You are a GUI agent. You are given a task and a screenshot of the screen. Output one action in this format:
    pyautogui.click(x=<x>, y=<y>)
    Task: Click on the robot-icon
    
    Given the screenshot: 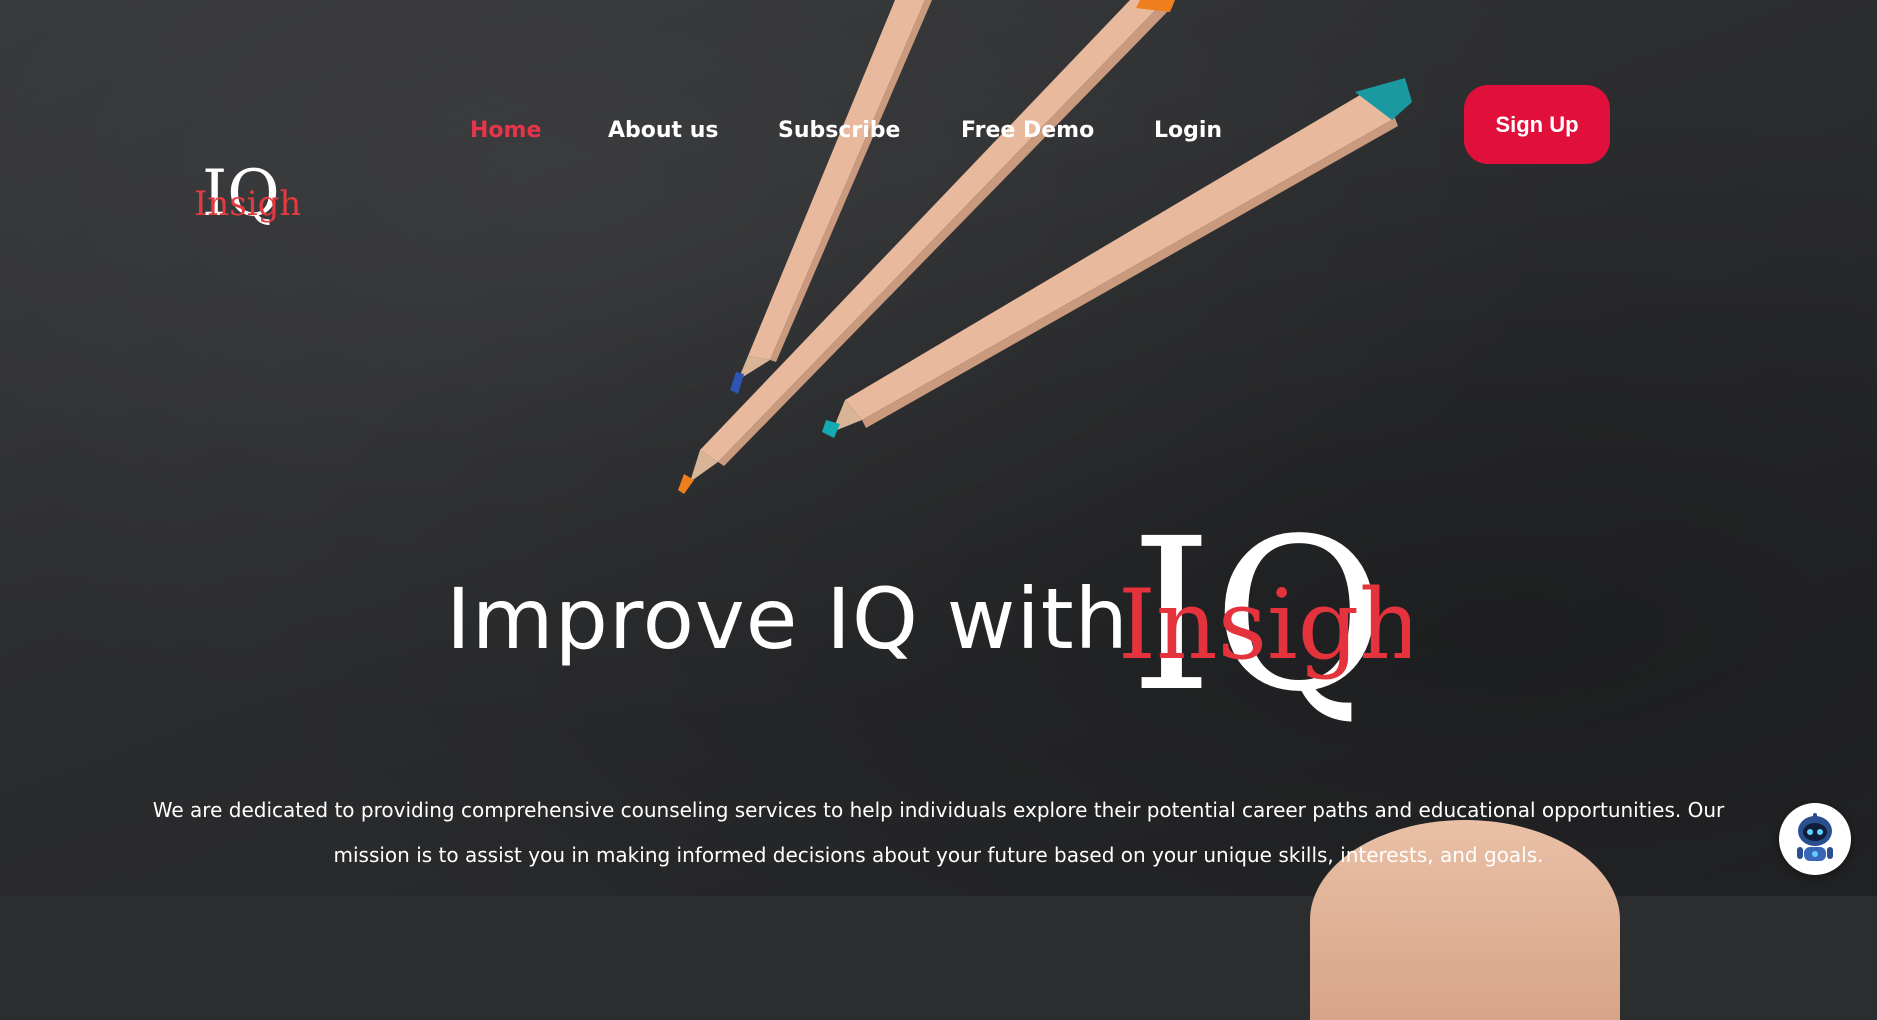 What is the action you would take?
    pyautogui.click(x=1815, y=837)
    